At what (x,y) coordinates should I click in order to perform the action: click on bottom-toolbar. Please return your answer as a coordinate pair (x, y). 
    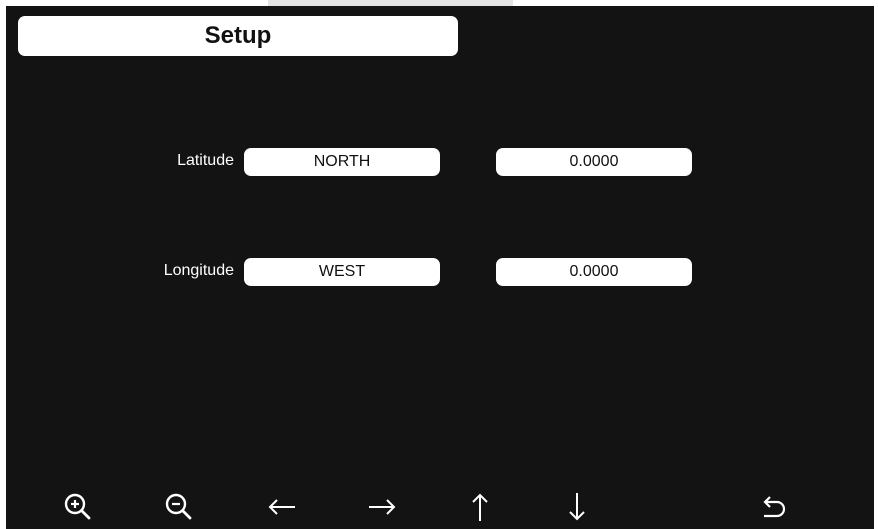
    Looking at the image, I should click on (440, 506).